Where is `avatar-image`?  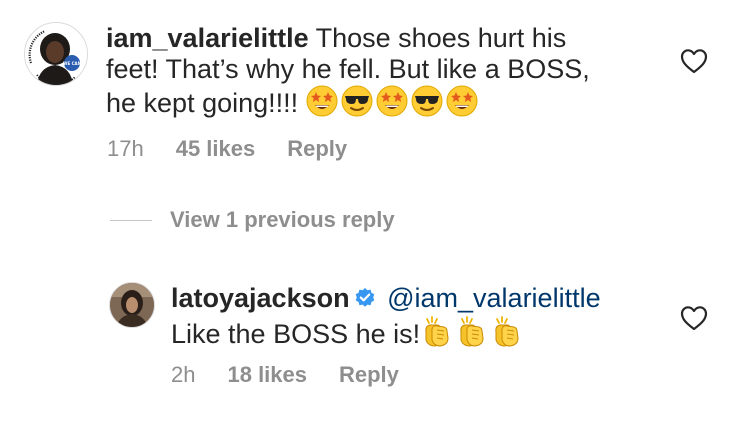 avatar-image is located at coordinates (132, 305).